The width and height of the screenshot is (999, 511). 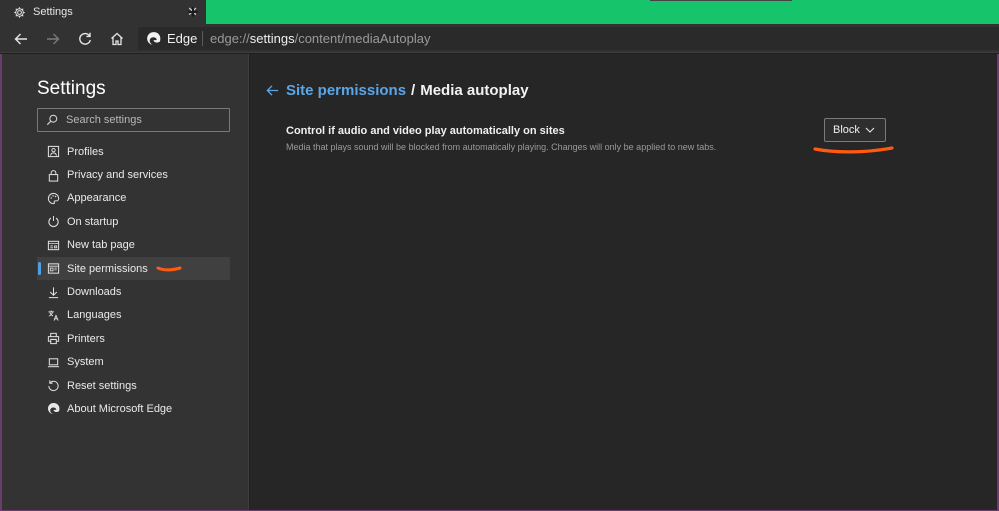 I want to click on sidebar-item-label: Appearance, so click(x=97, y=198).